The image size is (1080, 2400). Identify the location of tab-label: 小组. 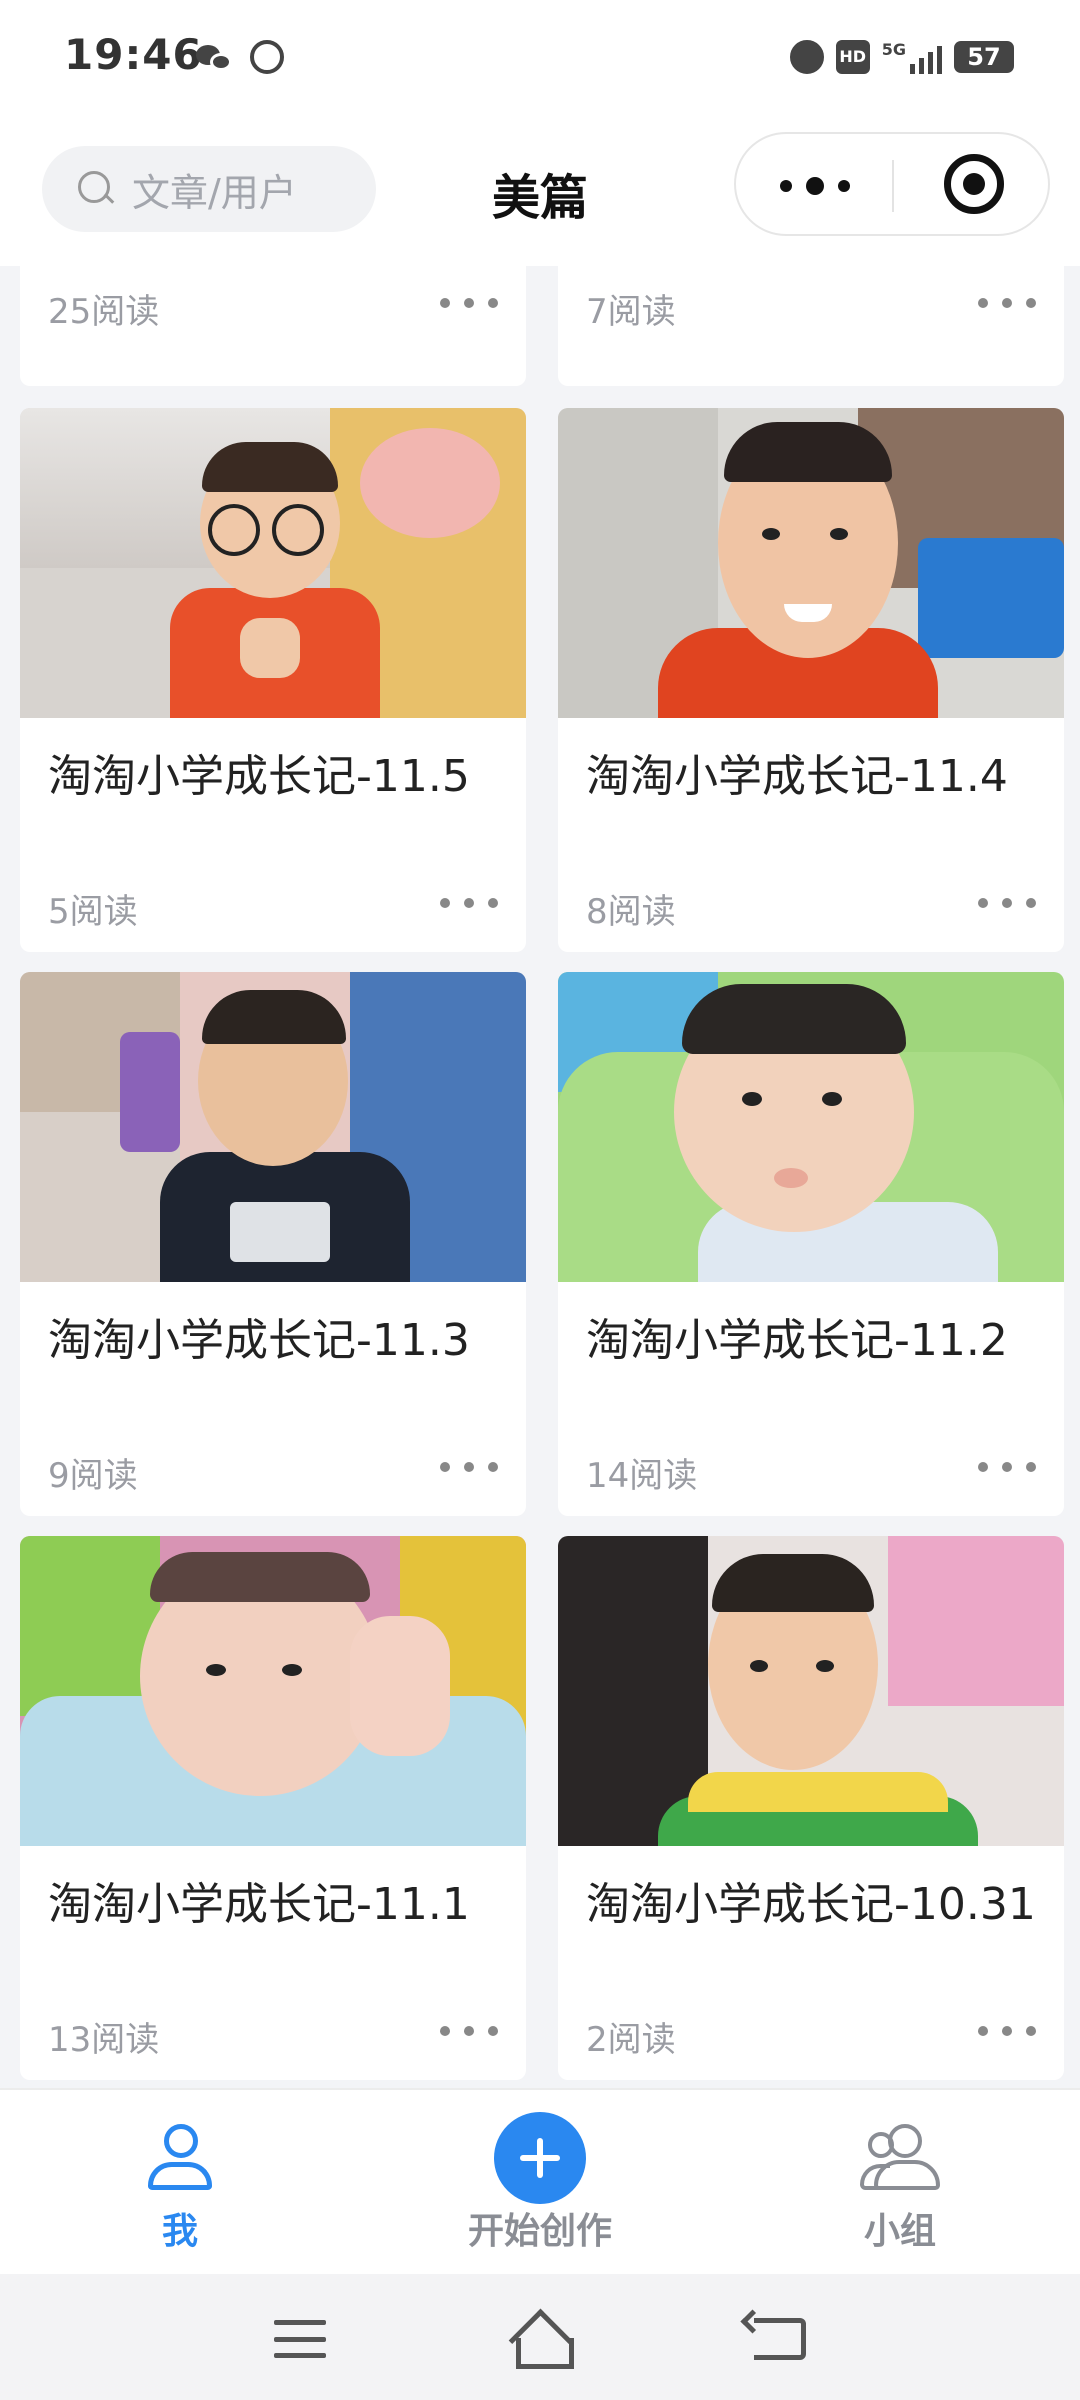
(899, 2231).